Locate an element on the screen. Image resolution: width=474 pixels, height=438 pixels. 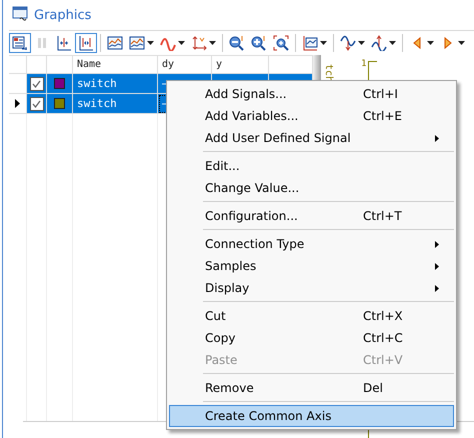
menu-item: Display is located at coordinates (311, 288).